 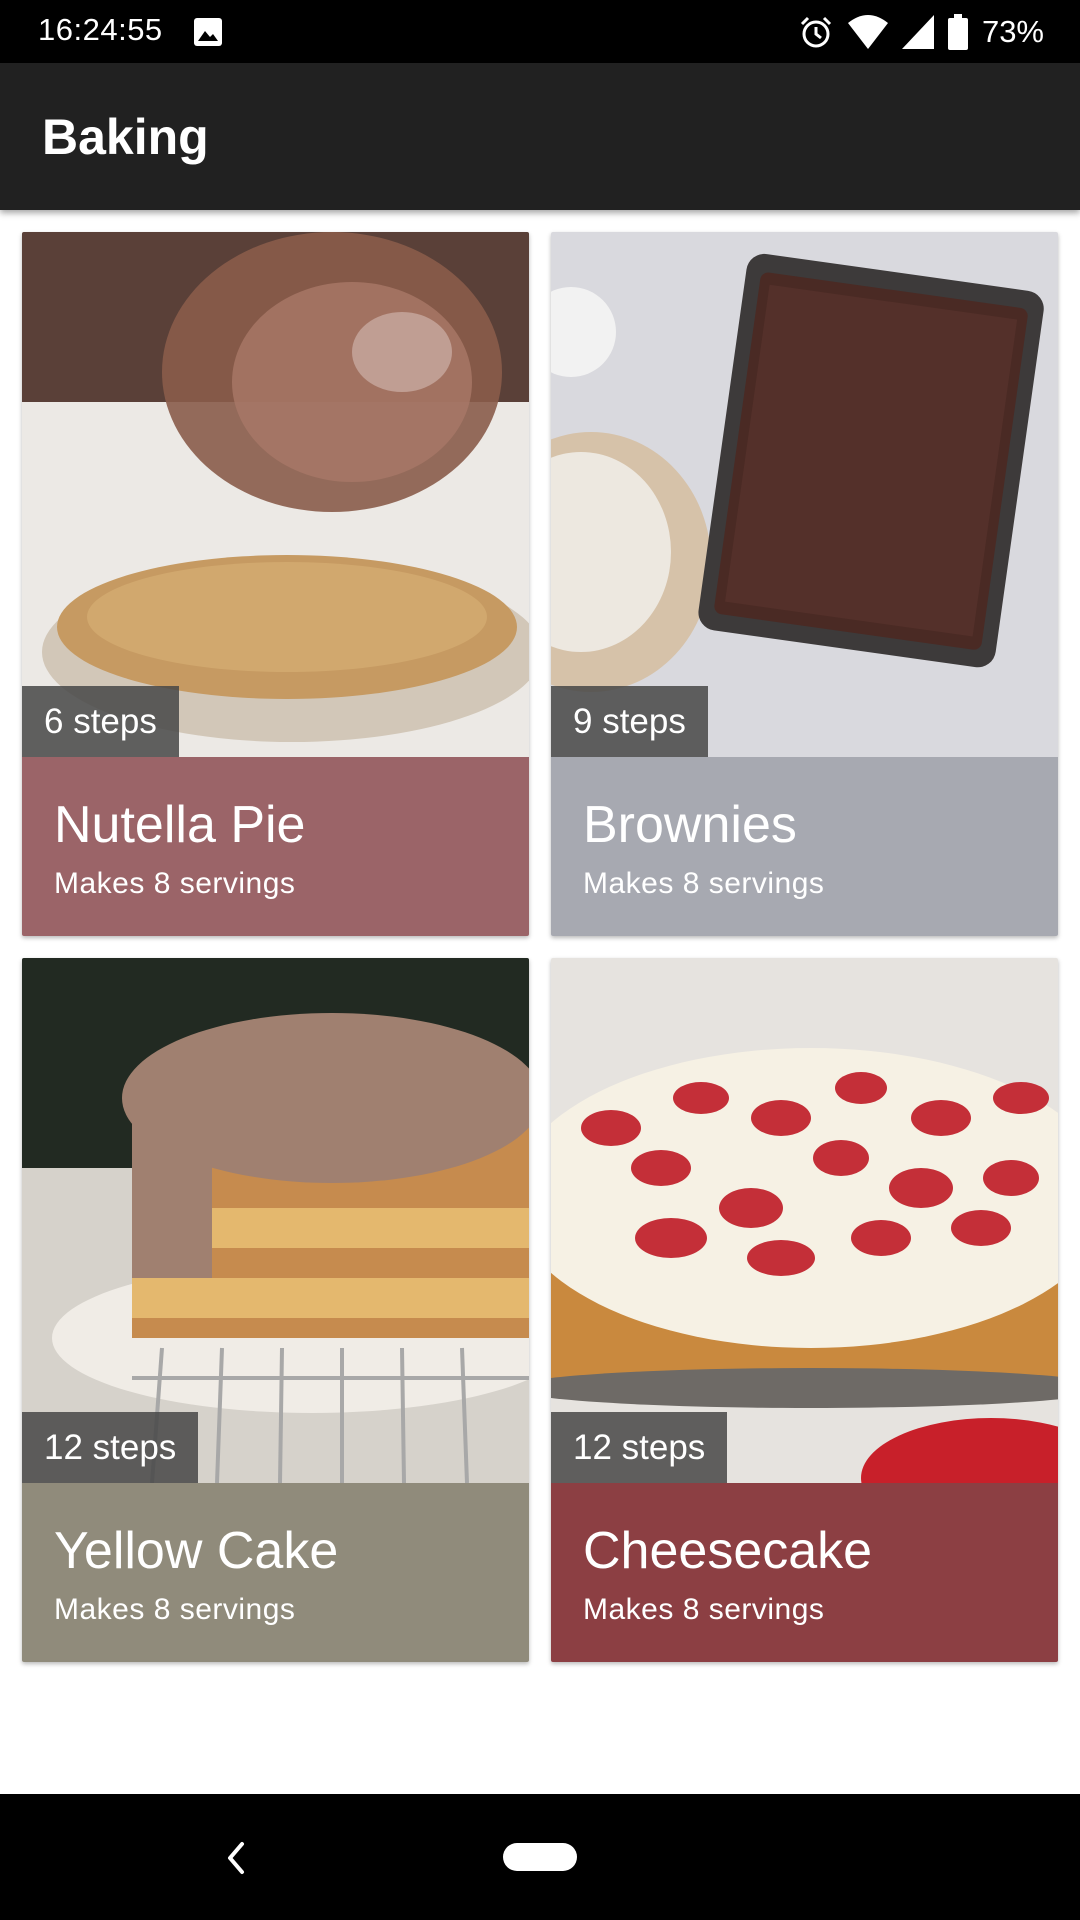 What do you see at coordinates (728, 1551) in the screenshot?
I see `recipe-name: Cheesecake` at bounding box center [728, 1551].